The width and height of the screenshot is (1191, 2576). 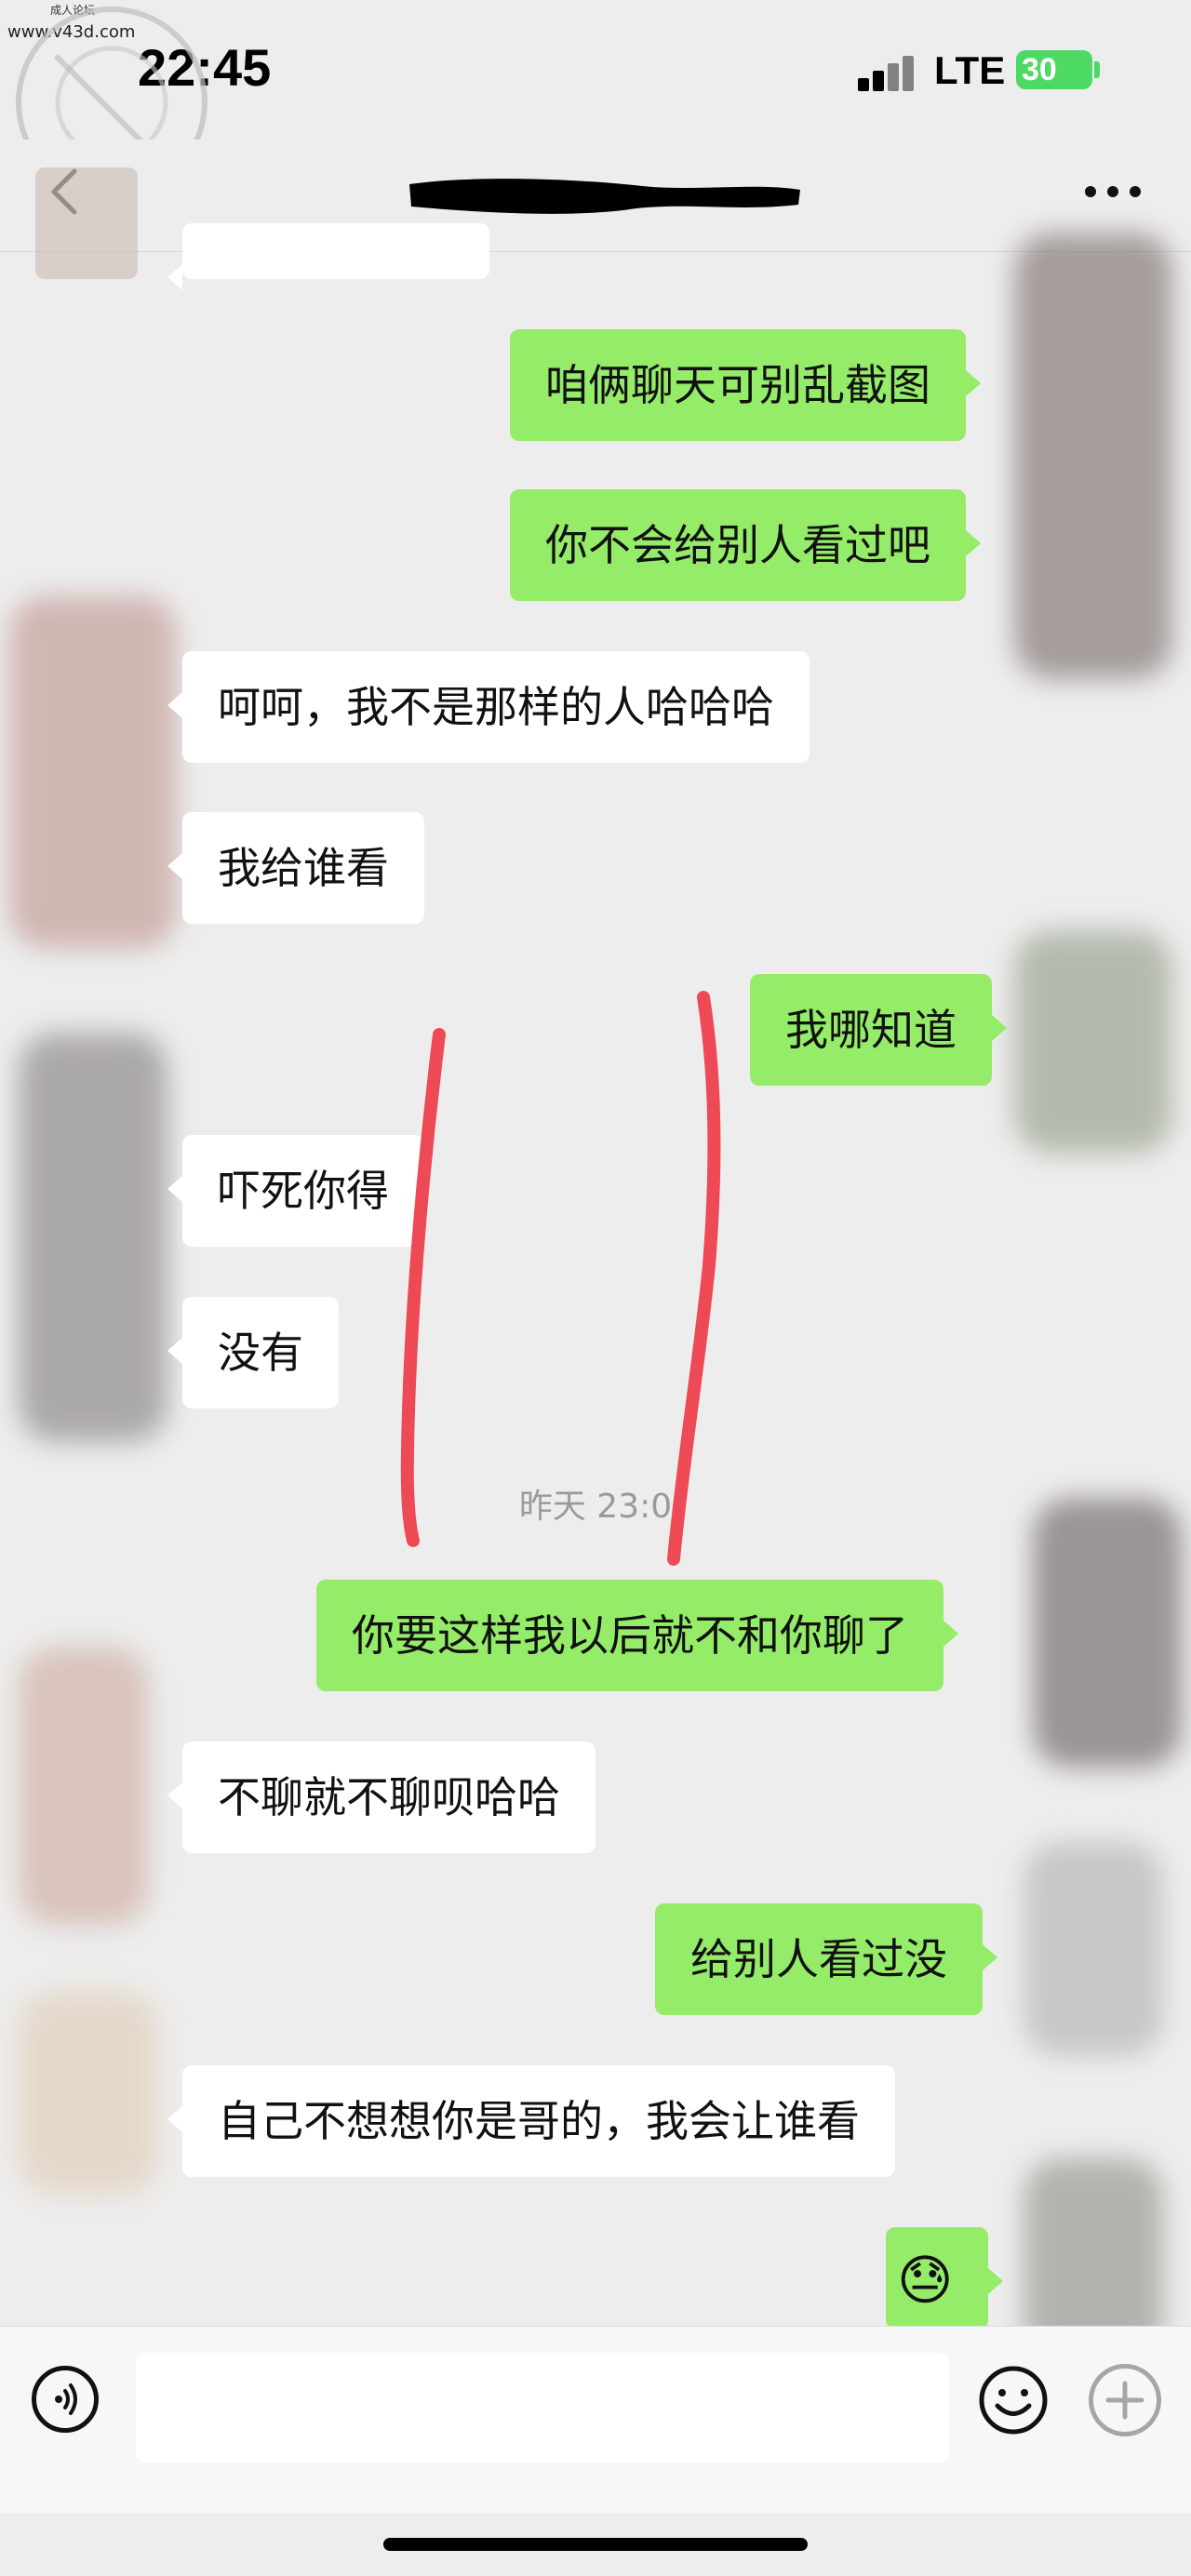 I want to click on message-text: 给别人看过没, so click(x=818, y=1959).